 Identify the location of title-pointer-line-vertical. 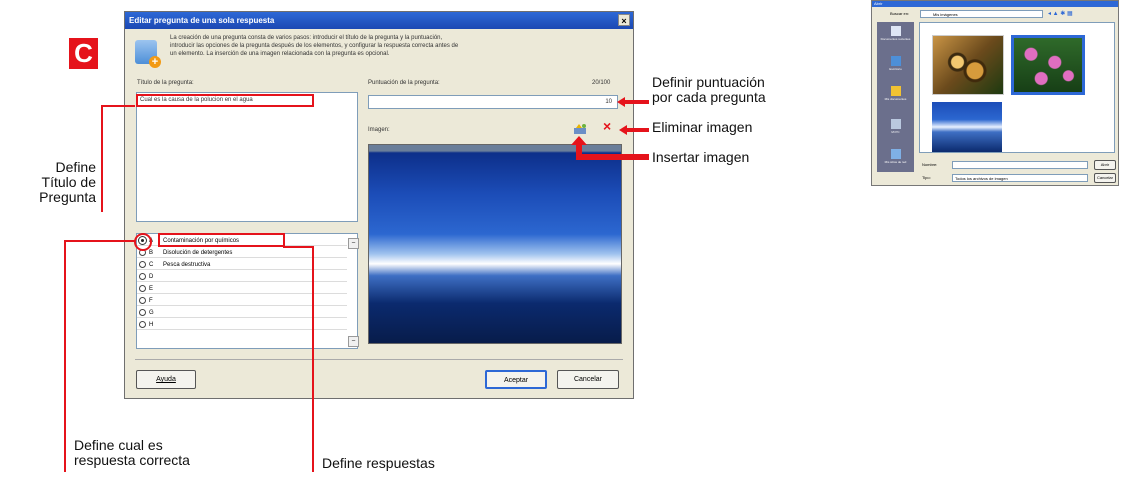
(102, 158).